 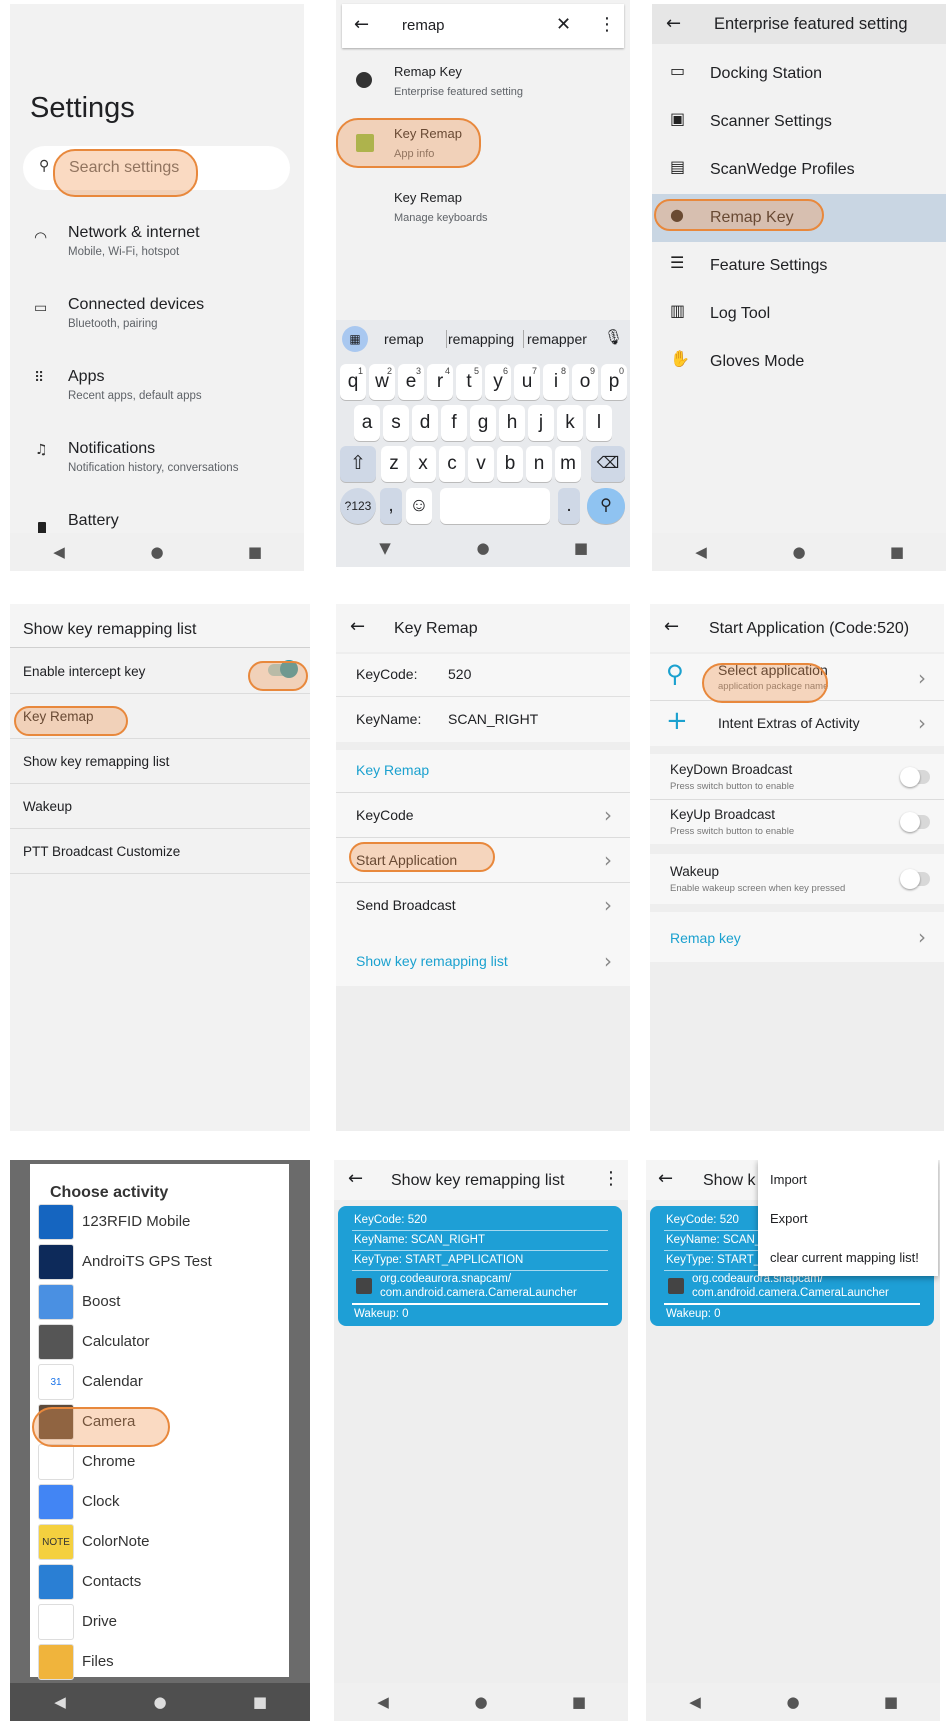 I want to click on list-item-key-remap: Key Remap, so click(x=160, y=716).